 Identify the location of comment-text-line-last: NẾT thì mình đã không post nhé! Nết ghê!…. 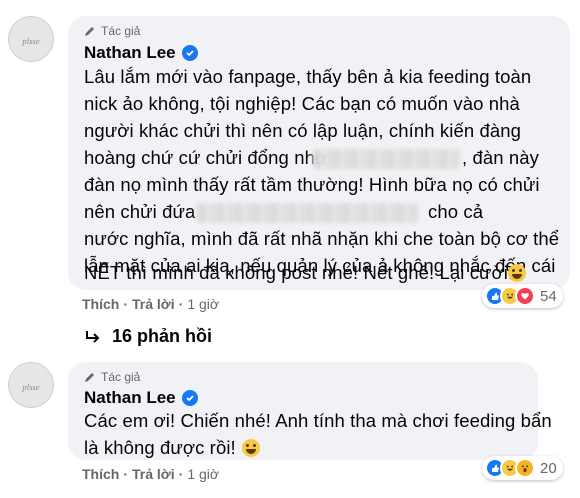
(298, 275).